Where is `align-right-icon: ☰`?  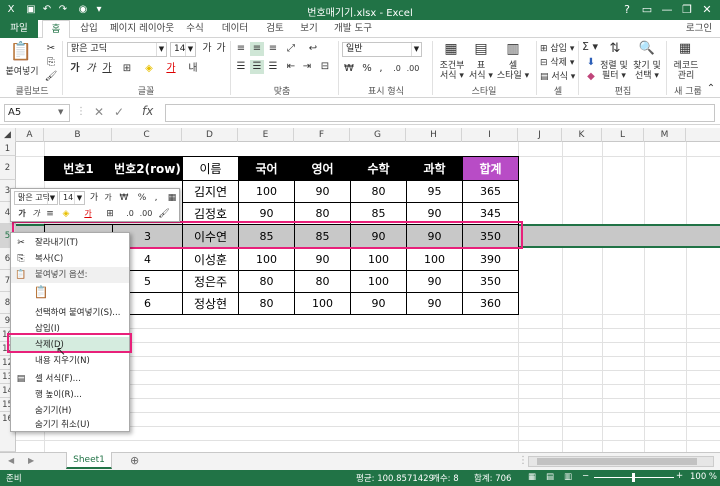 align-right-icon: ☰ is located at coordinates (273, 67).